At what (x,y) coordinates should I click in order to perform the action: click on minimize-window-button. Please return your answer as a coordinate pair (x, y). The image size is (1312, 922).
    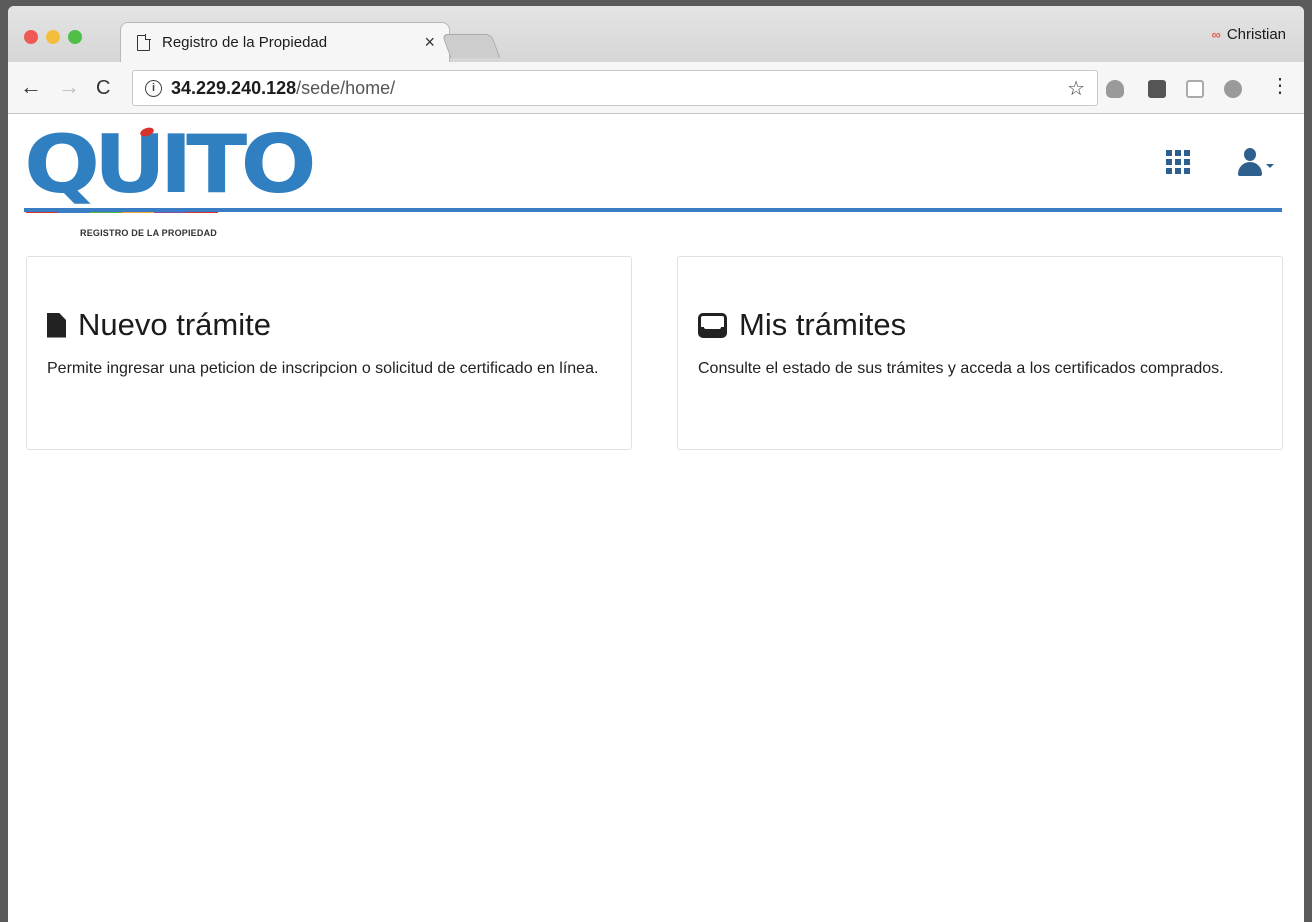
    Looking at the image, I should click on (53, 37).